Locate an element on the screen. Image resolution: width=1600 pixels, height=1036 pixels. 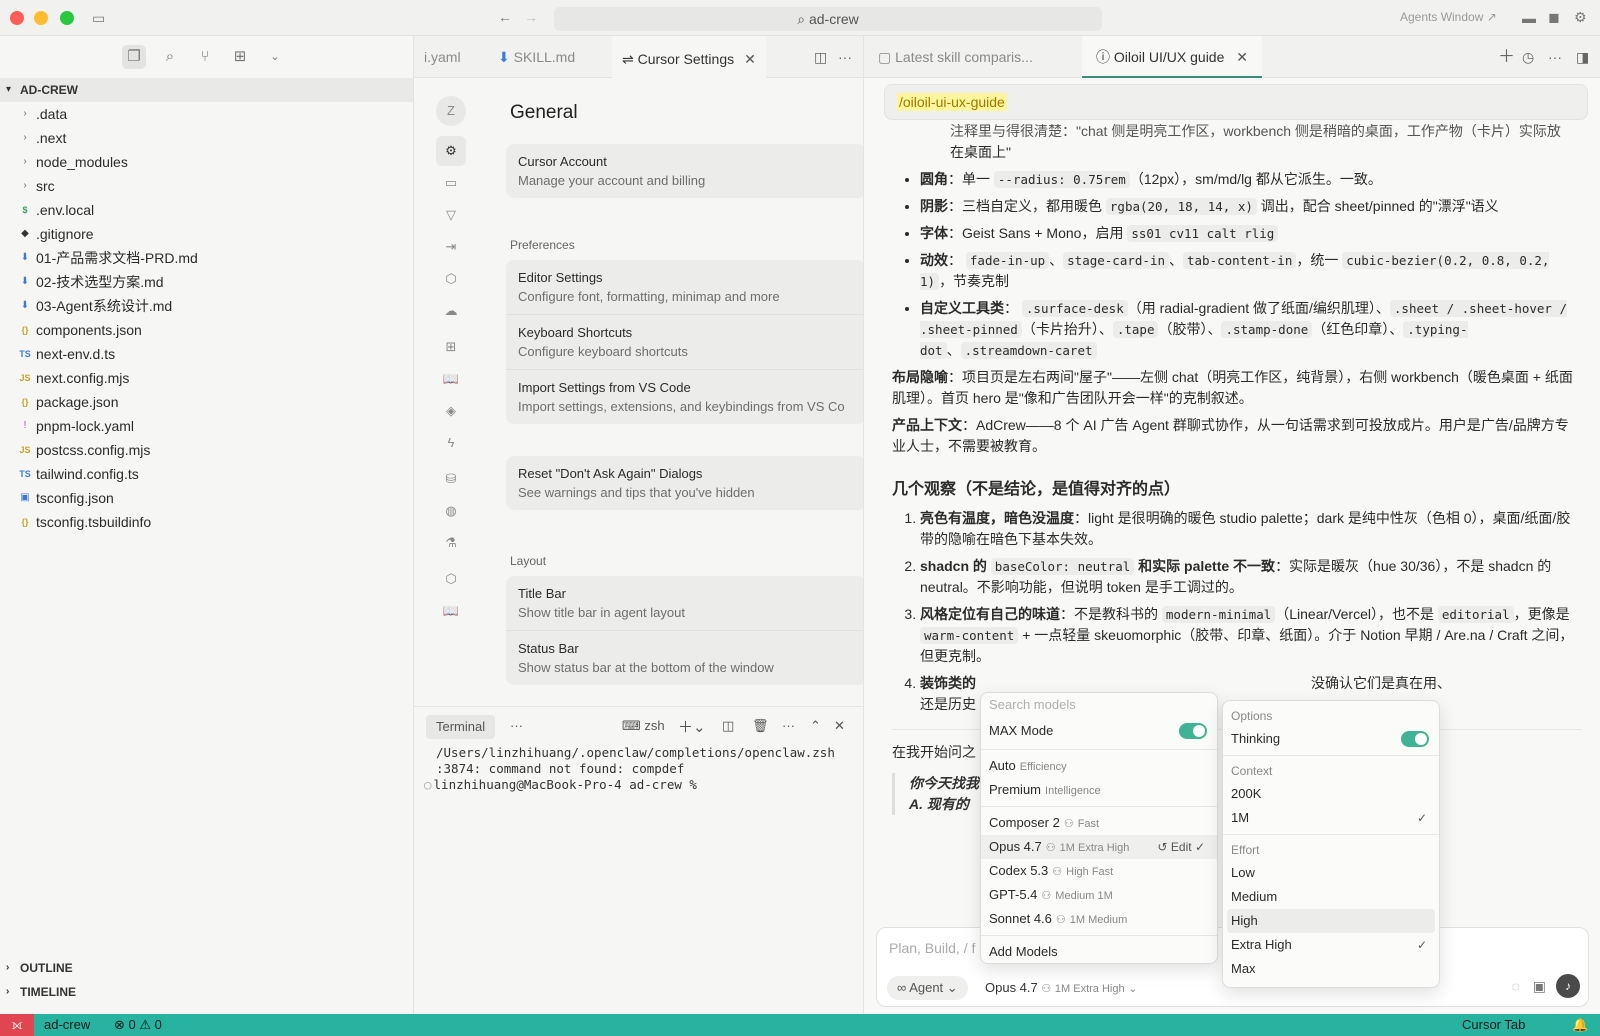
tree-file: ⬇ 02-技术选型方案.md is located at coordinates (206, 282).